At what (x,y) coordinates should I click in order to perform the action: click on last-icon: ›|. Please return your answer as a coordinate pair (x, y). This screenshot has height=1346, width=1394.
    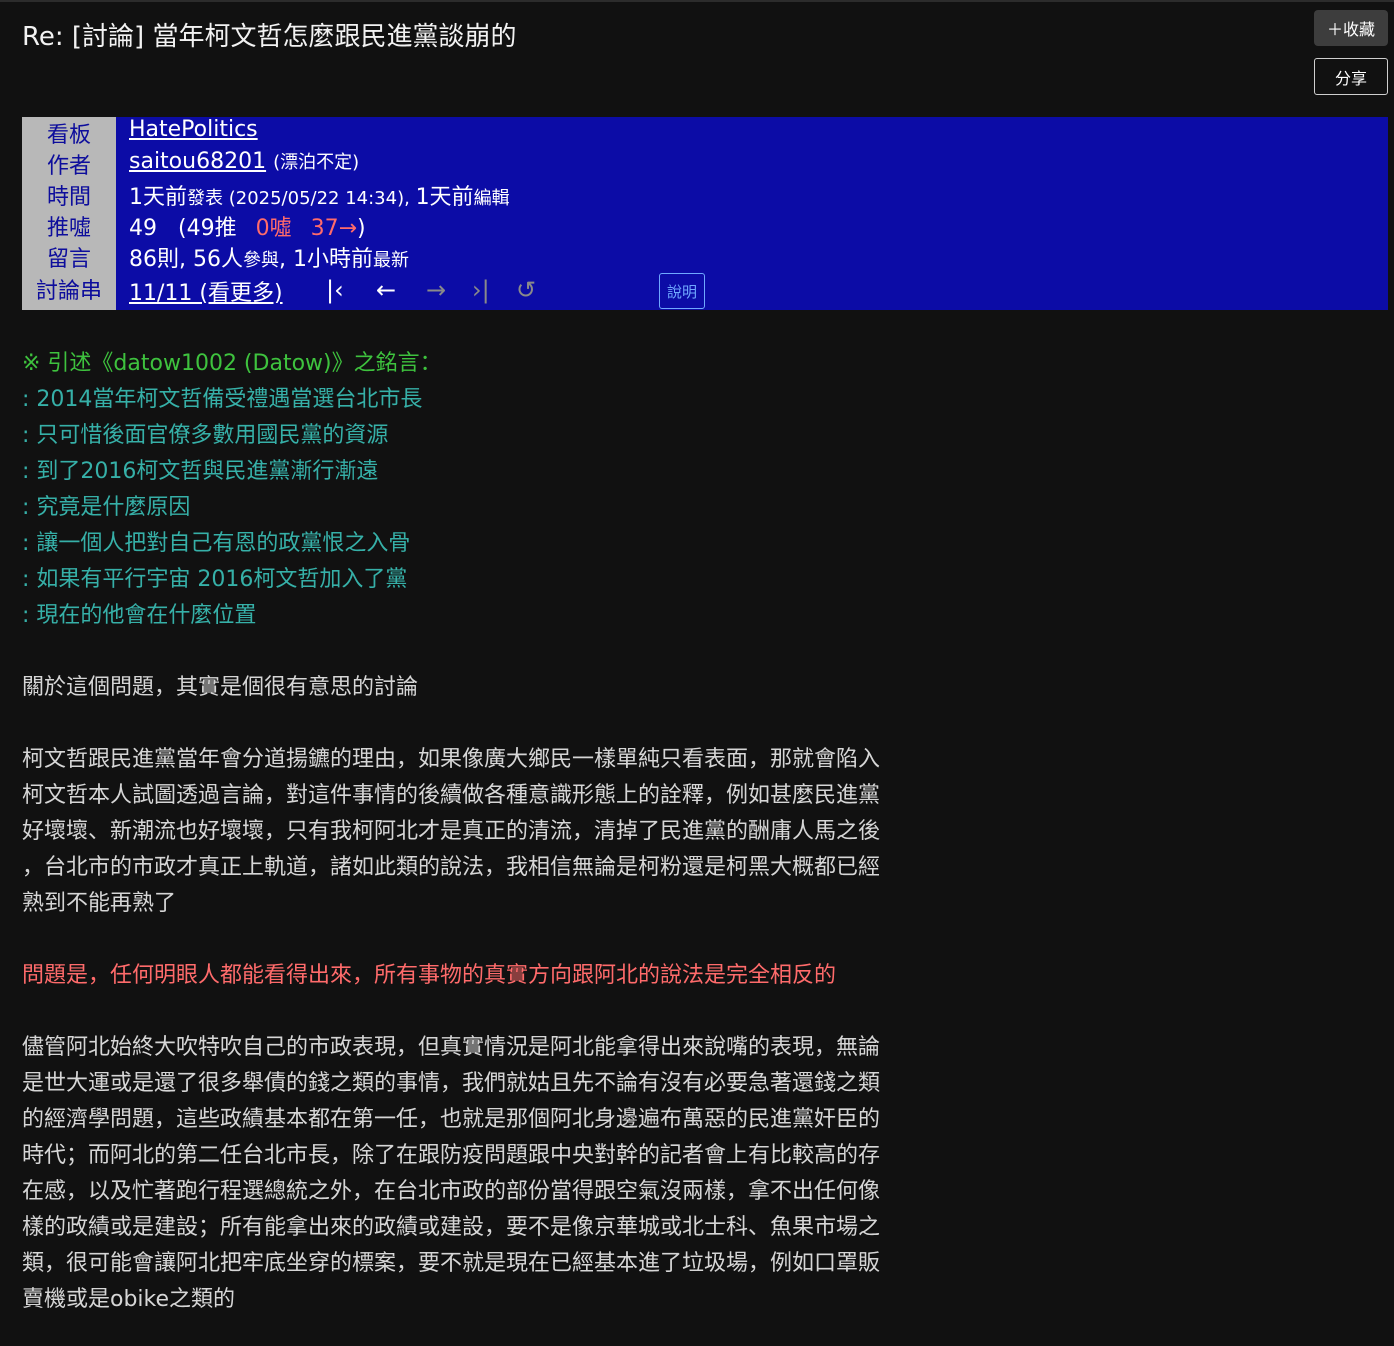
    Looking at the image, I should click on (481, 290).